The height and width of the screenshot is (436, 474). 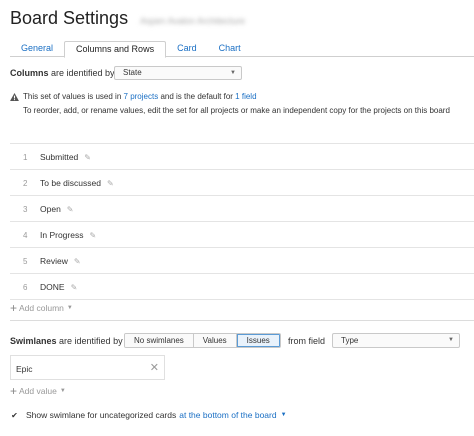 I want to click on values-option: Values, so click(x=215, y=340).